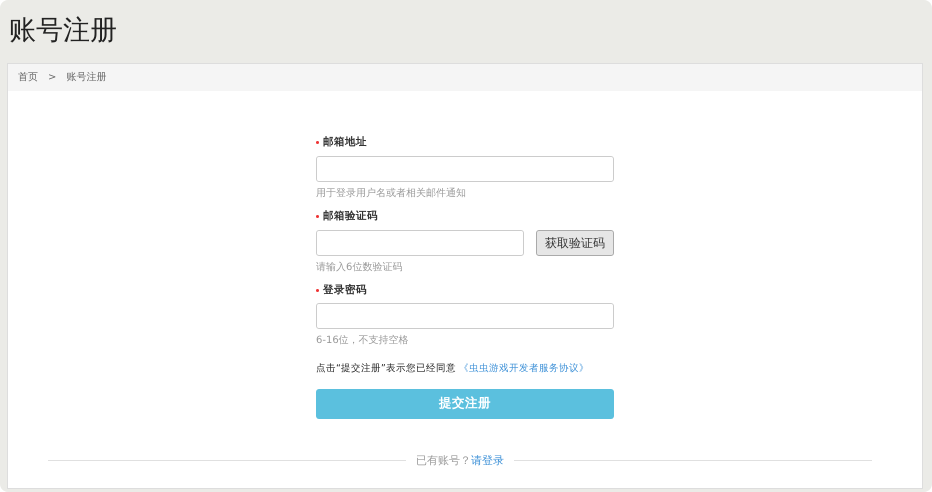 This screenshot has width=932, height=492. I want to click on field-hint: 请输入6位数验证码, so click(360, 267).